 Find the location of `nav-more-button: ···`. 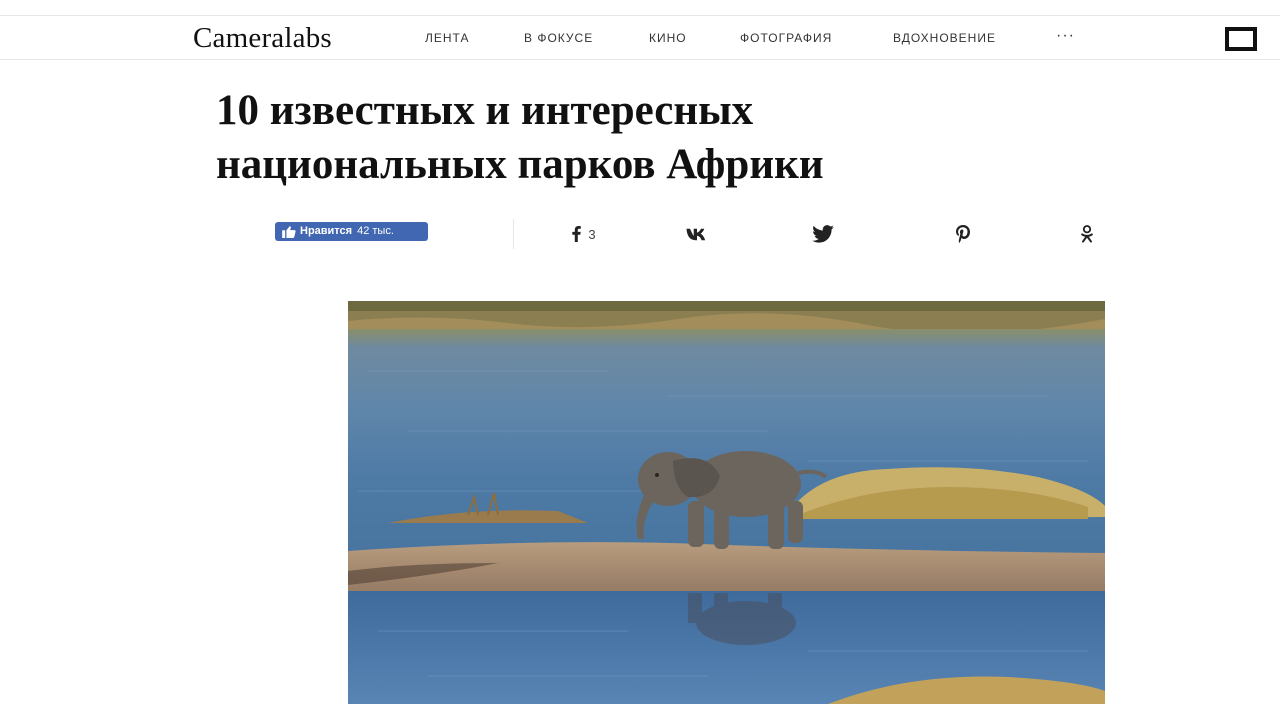

nav-more-button: ··· is located at coordinates (1065, 38).